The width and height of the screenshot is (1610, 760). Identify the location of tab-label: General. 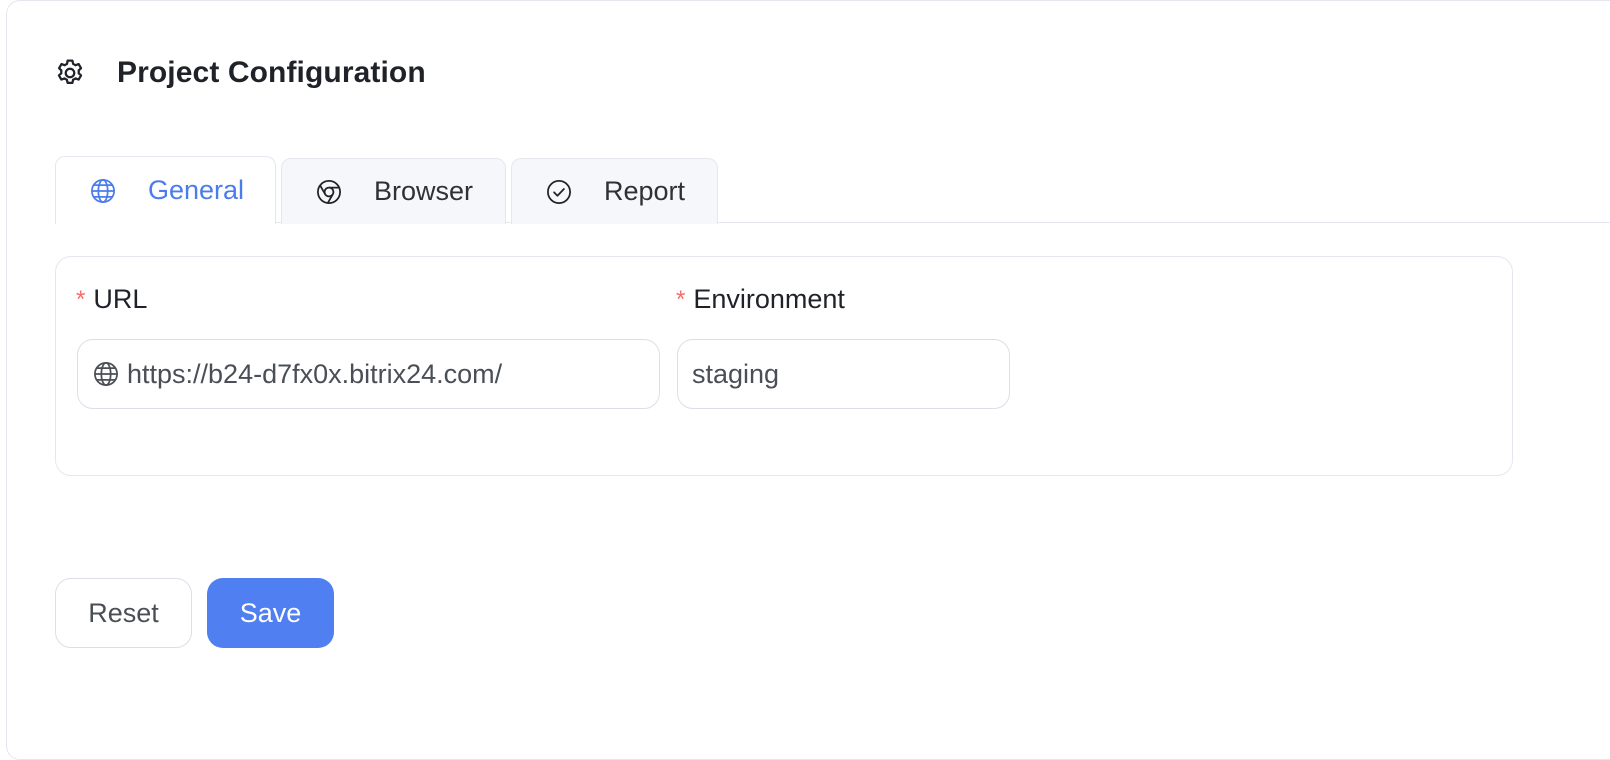
(196, 190).